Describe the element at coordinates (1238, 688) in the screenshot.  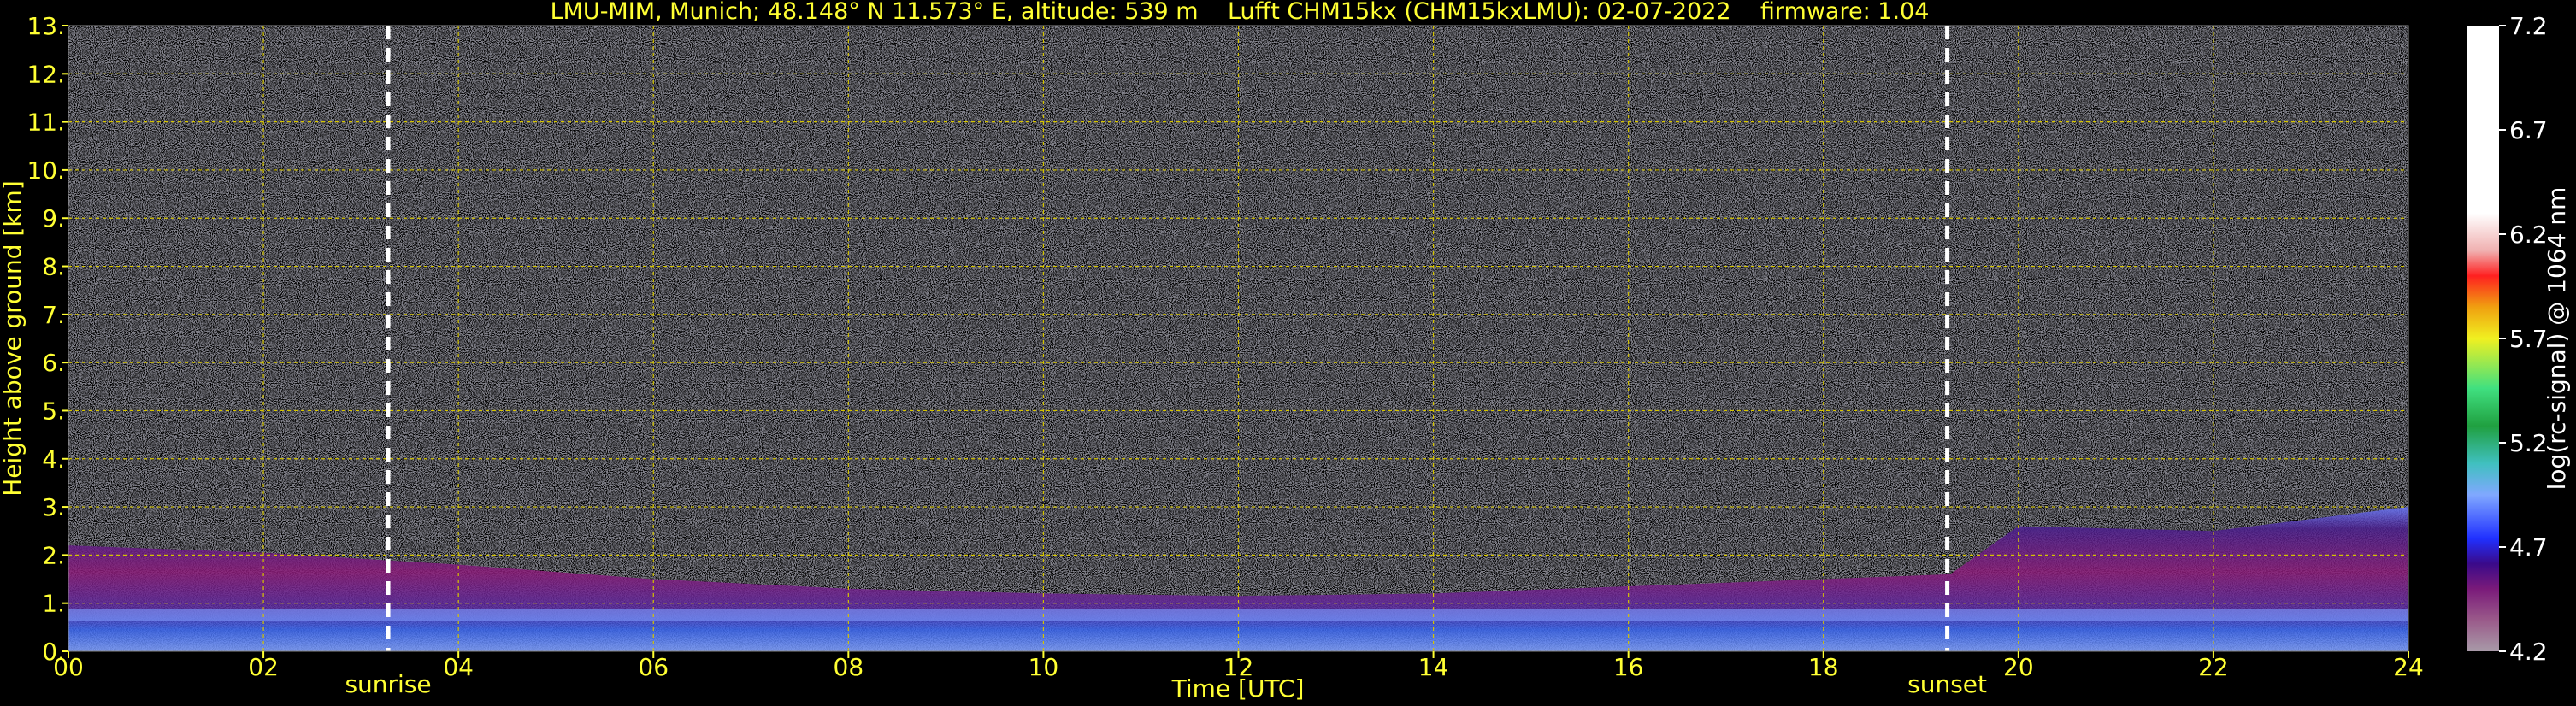
I see `x-axis-label: Time [UTC]` at that location.